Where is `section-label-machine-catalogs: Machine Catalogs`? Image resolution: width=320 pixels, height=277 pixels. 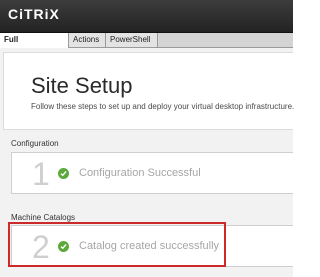
section-label-machine-catalogs: Machine Catalogs is located at coordinates (43, 217).